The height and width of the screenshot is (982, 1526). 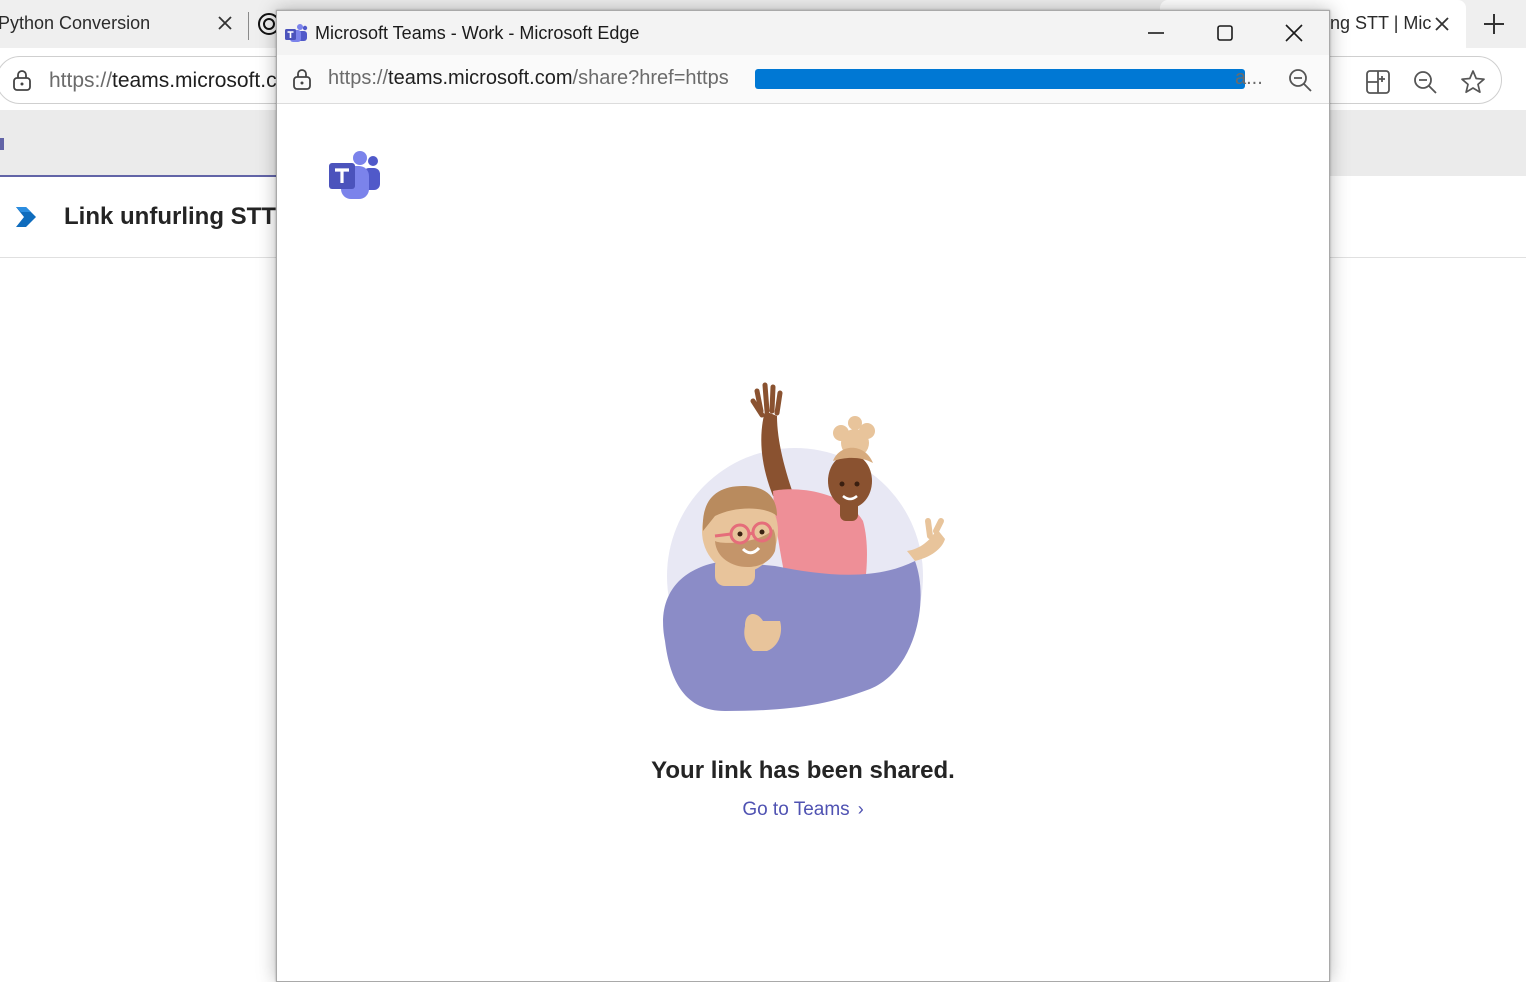 I want to click on maximize-icon, so click(x=1225, y=33).